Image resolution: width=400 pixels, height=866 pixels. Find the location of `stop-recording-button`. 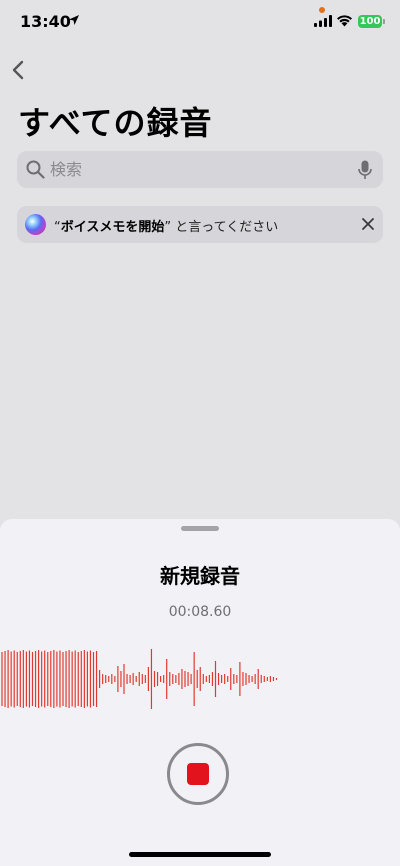

stop-recording-button is located at coordinates (198, 774).